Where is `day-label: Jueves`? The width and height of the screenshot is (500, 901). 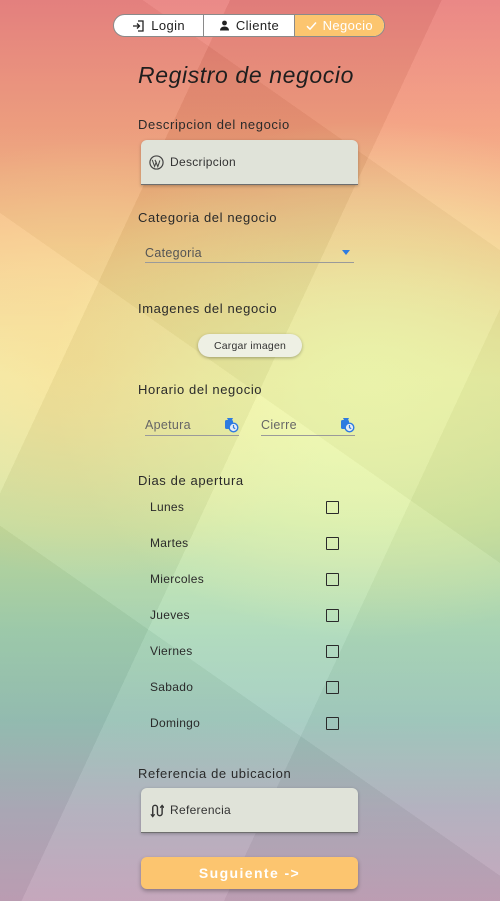
day-label: Jueves is located at coordinates (170, 615).